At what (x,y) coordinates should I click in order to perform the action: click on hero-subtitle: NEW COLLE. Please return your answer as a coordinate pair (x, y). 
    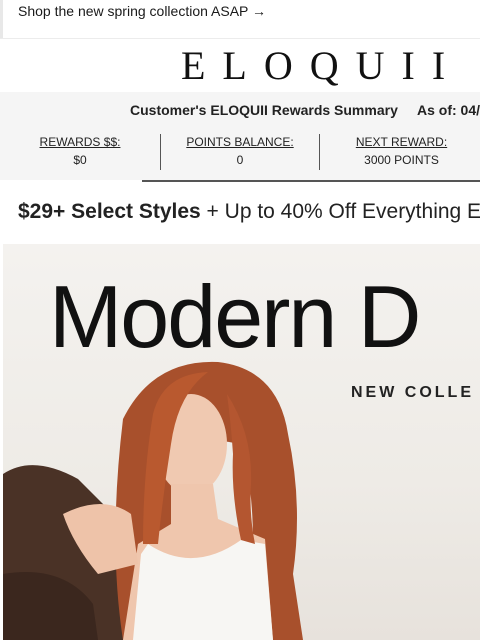
    Looking at the image, I should click on (412, 392).